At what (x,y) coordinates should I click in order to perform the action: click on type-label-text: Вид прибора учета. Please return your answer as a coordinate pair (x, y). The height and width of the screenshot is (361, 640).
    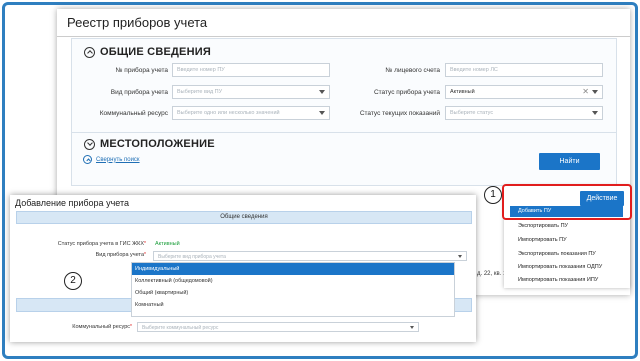
    Looking at the image, I should click on (120, 255).